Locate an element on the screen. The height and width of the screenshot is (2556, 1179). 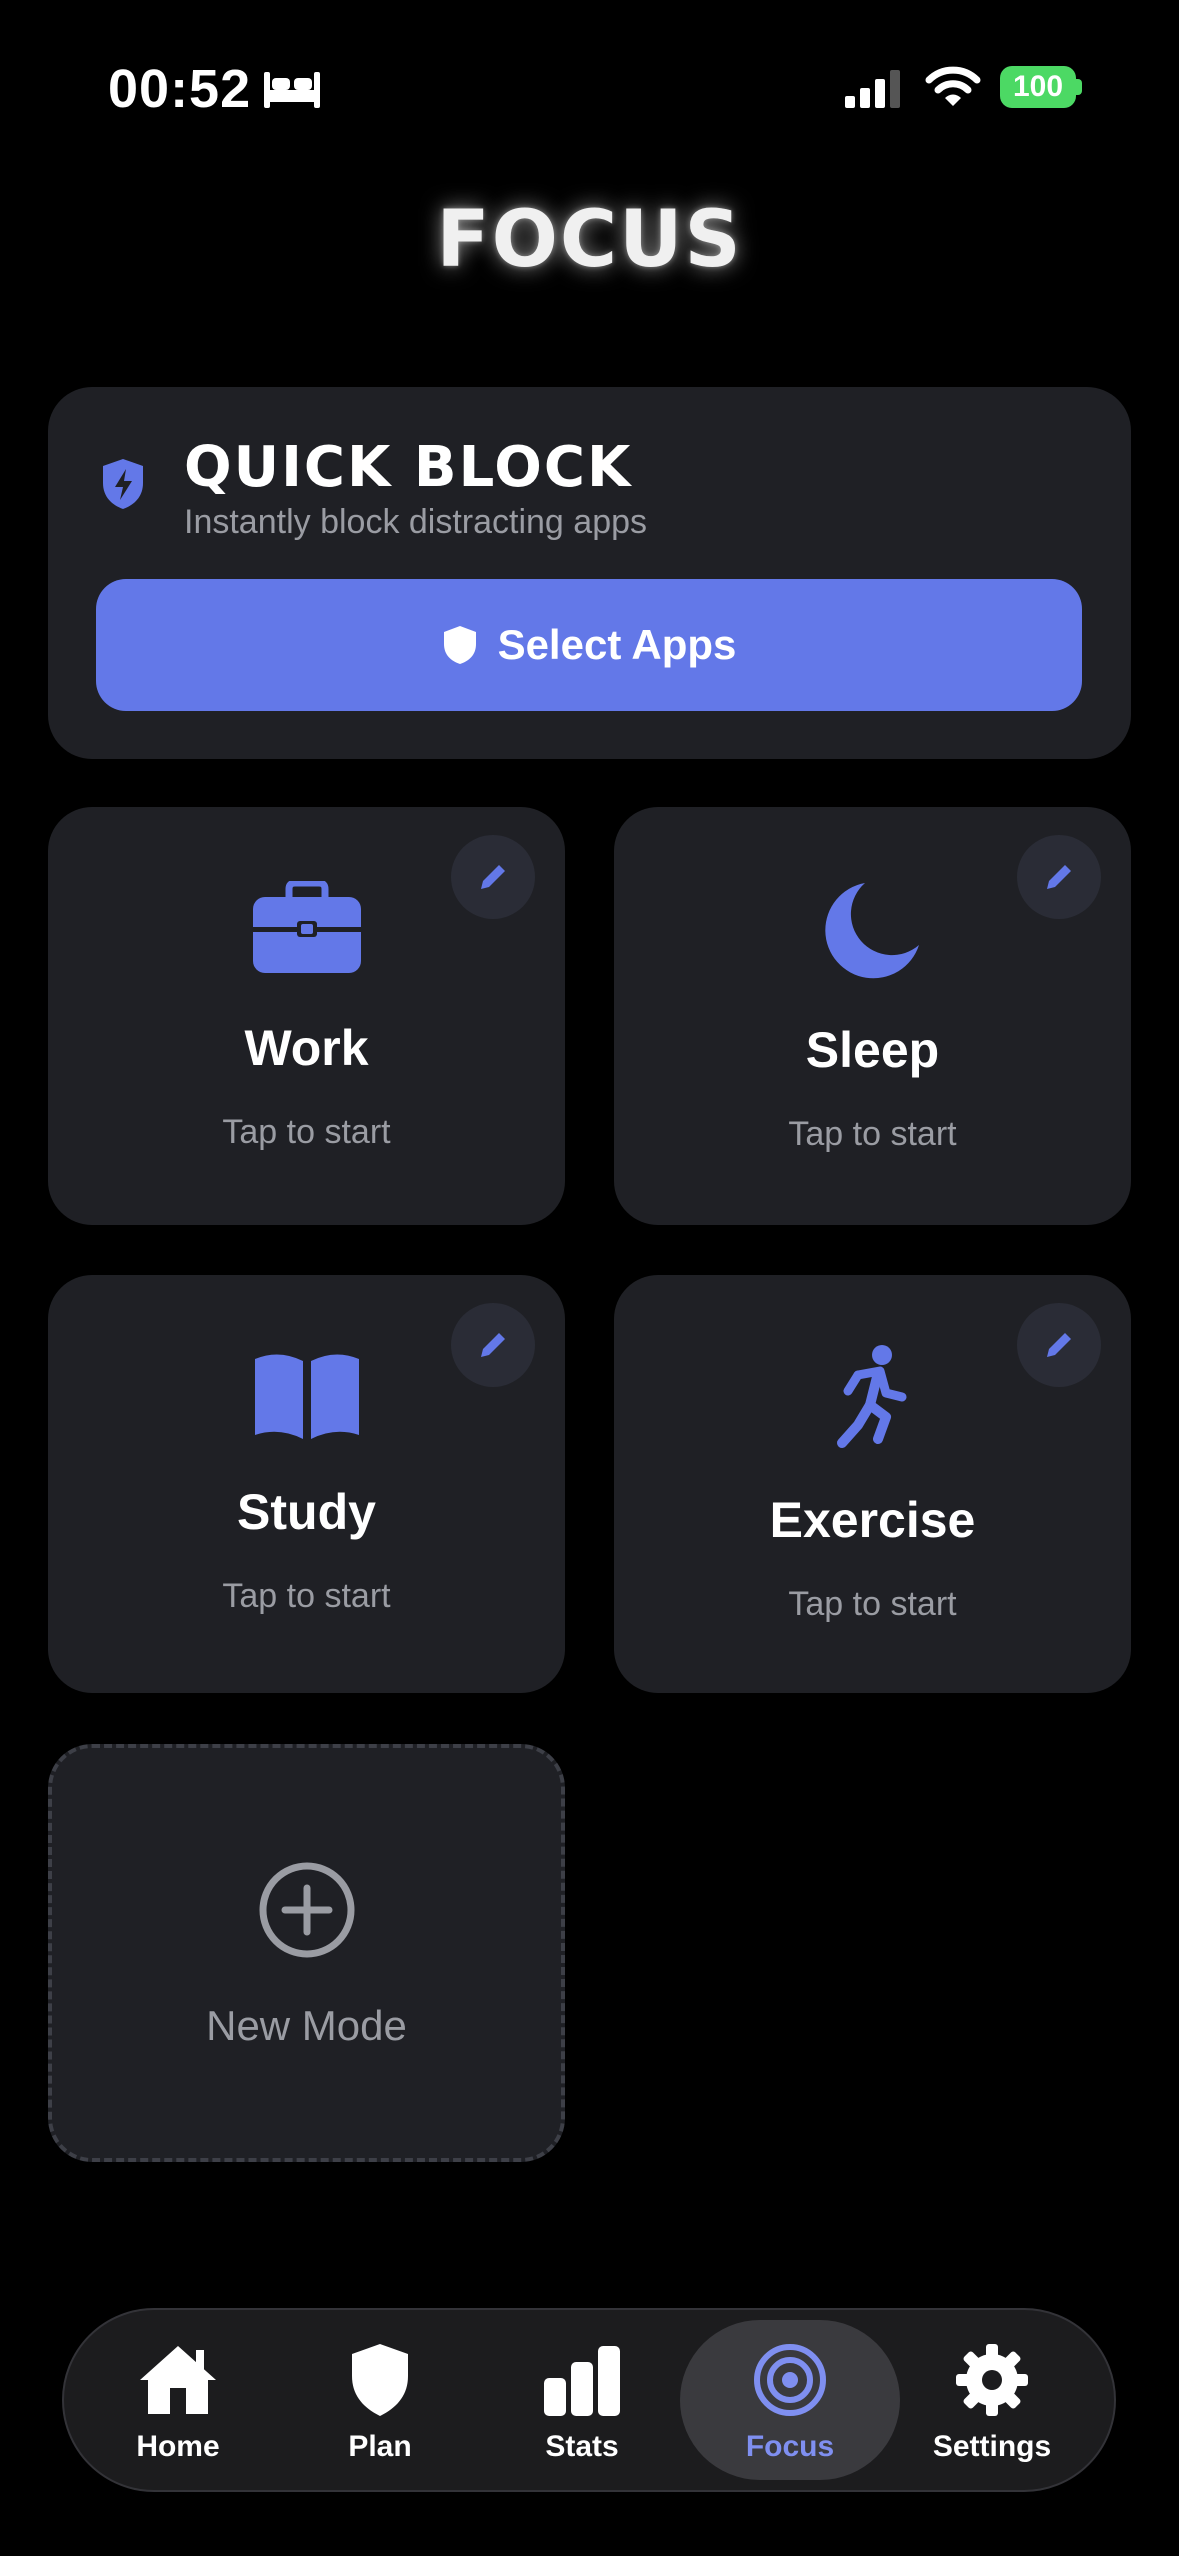
mode-name: Sleep is located at coordinates (872, 1050).